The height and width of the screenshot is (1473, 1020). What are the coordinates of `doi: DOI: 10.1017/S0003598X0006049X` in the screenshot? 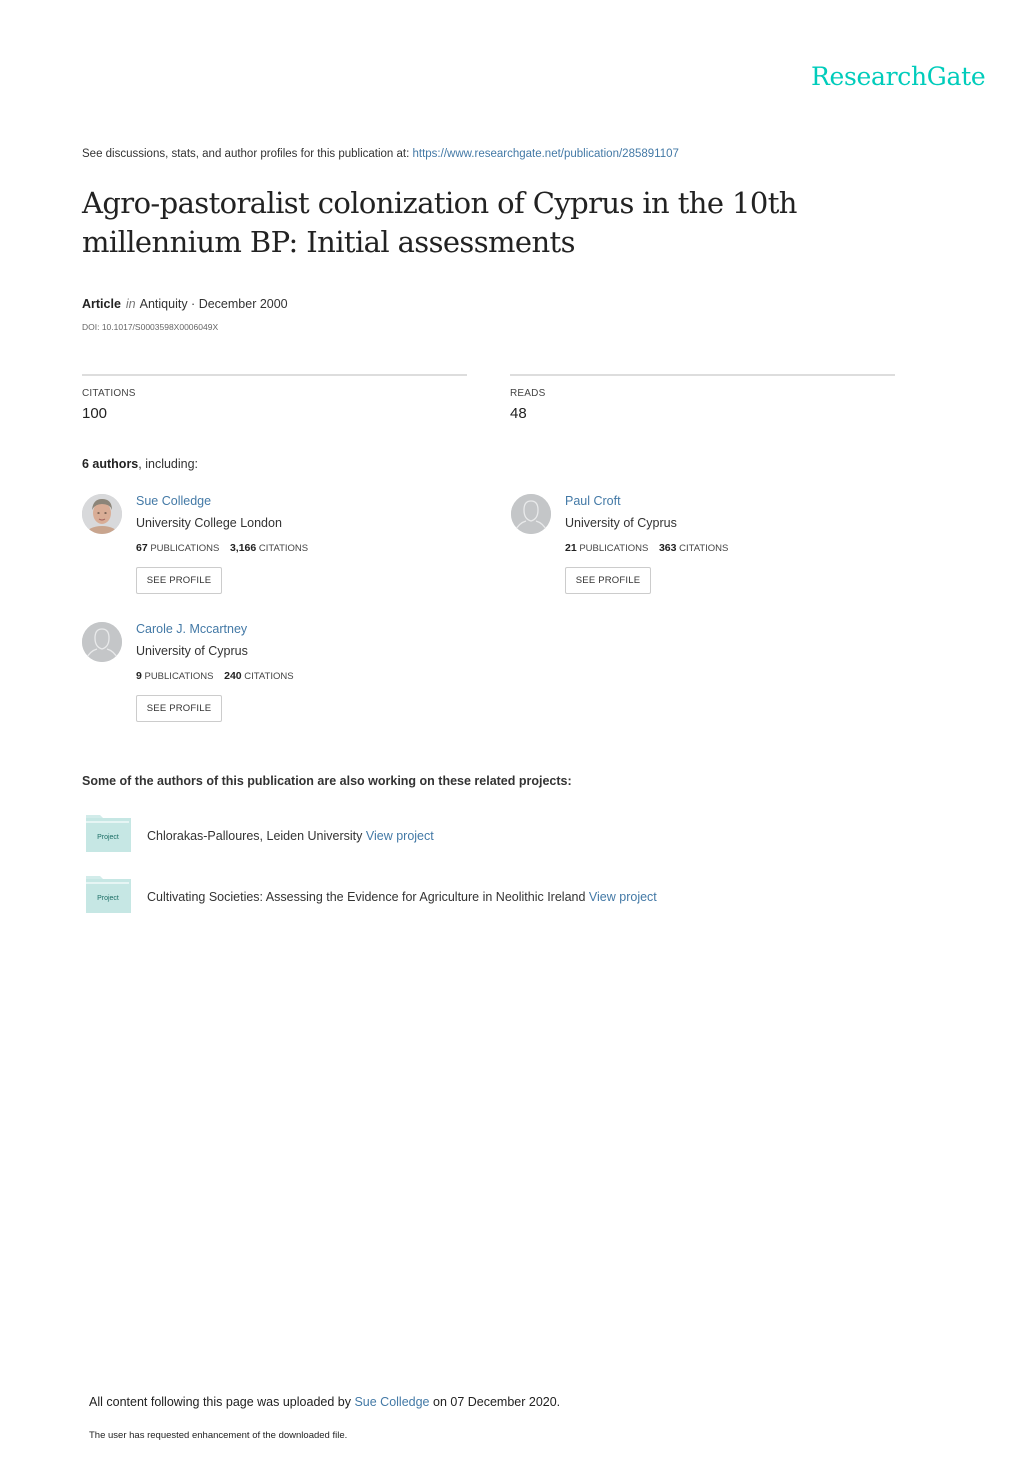 It's located at (150, 327).